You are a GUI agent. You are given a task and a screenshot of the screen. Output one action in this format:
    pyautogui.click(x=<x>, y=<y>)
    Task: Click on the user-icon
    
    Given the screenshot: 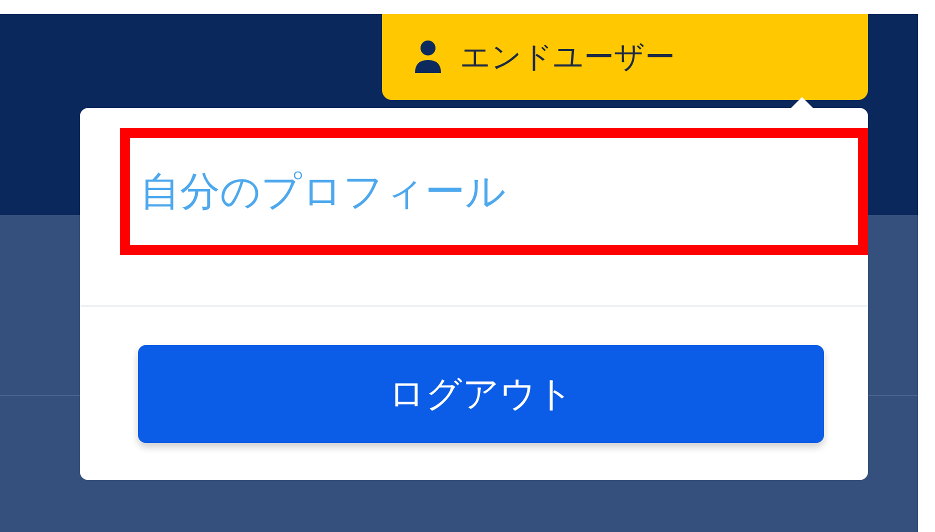 What is the action you would take?
    pyautogui.click(x=428, y=57)
    